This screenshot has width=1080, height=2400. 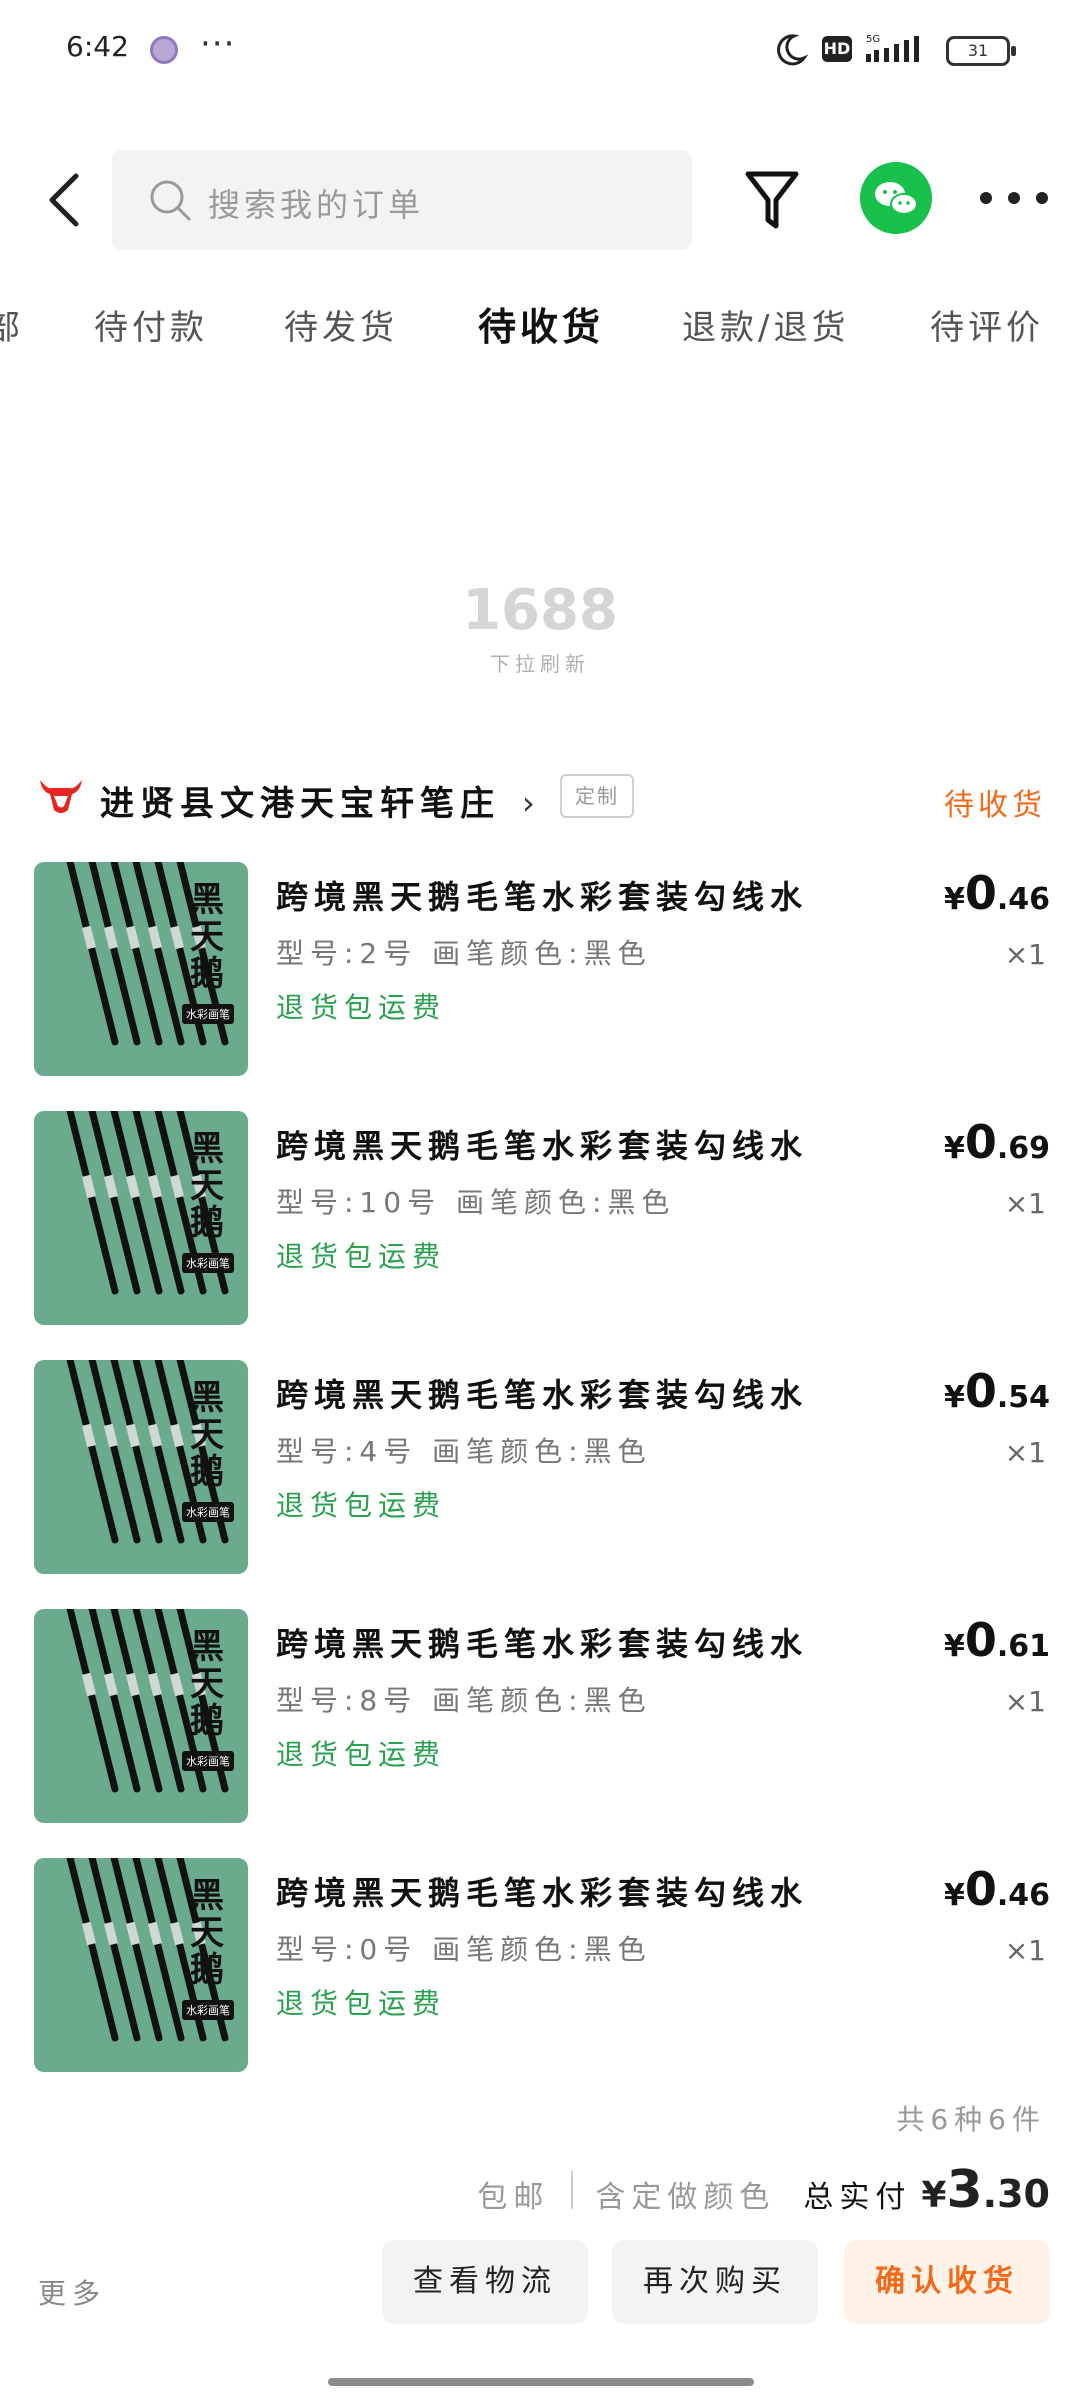 I want to click on search-input: 搜索我的订单, so click(x=402, y=200).